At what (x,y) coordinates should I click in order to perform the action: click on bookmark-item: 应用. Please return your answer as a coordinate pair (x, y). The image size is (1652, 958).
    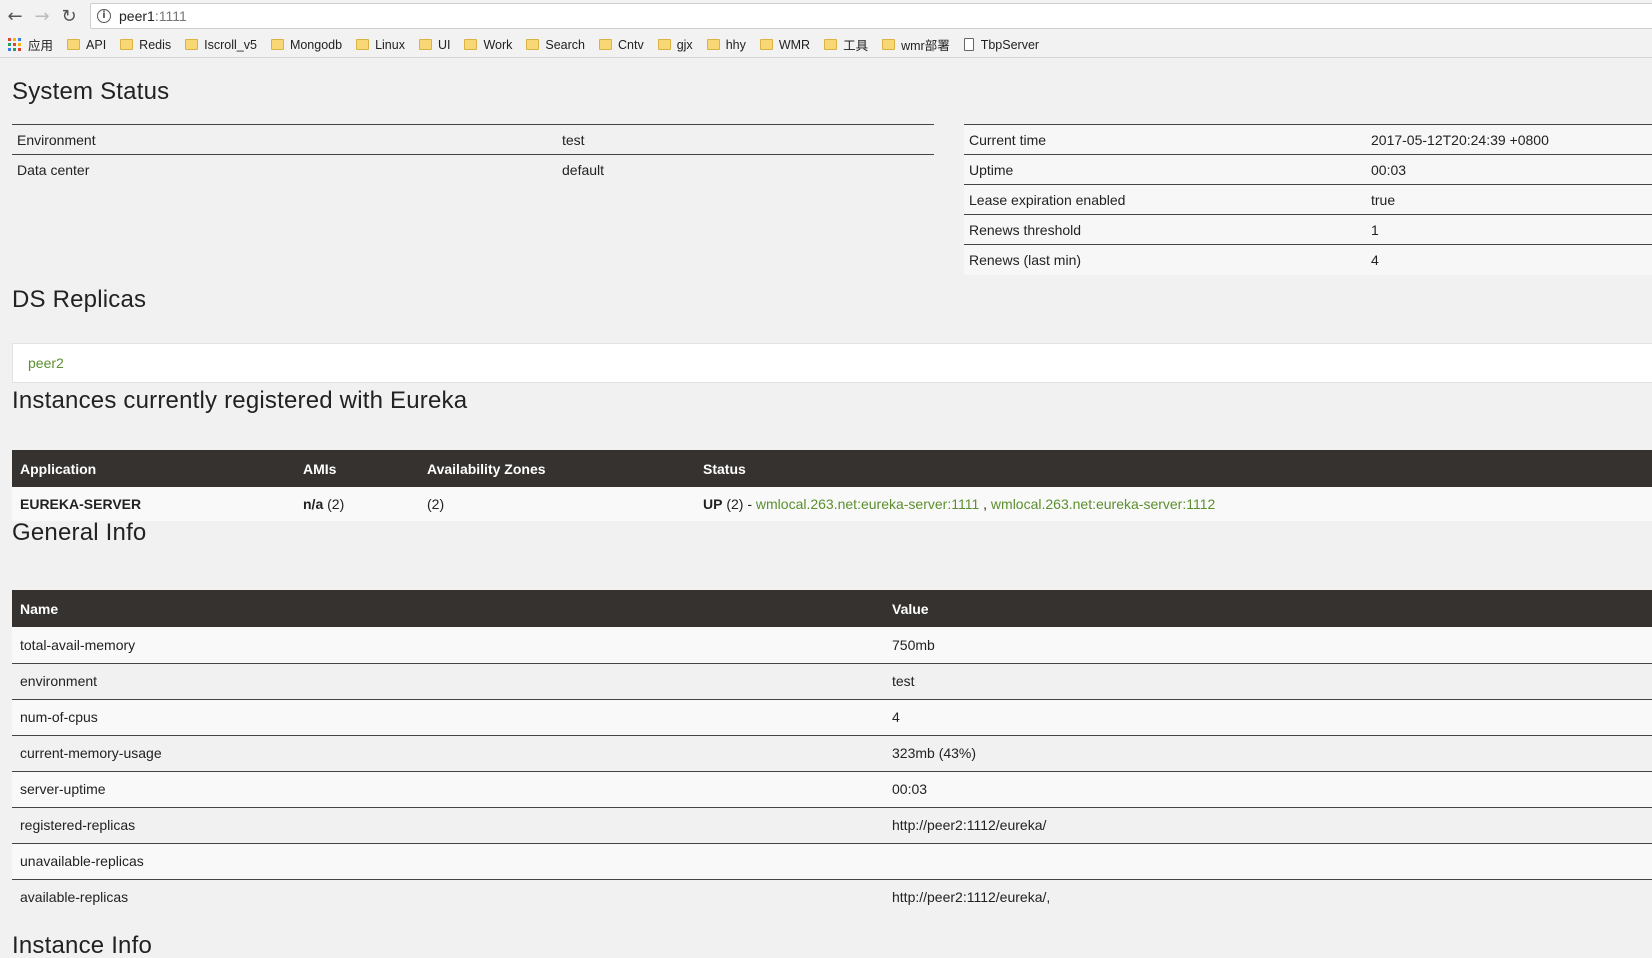
    Looking at the image, I should click on (30, 44).